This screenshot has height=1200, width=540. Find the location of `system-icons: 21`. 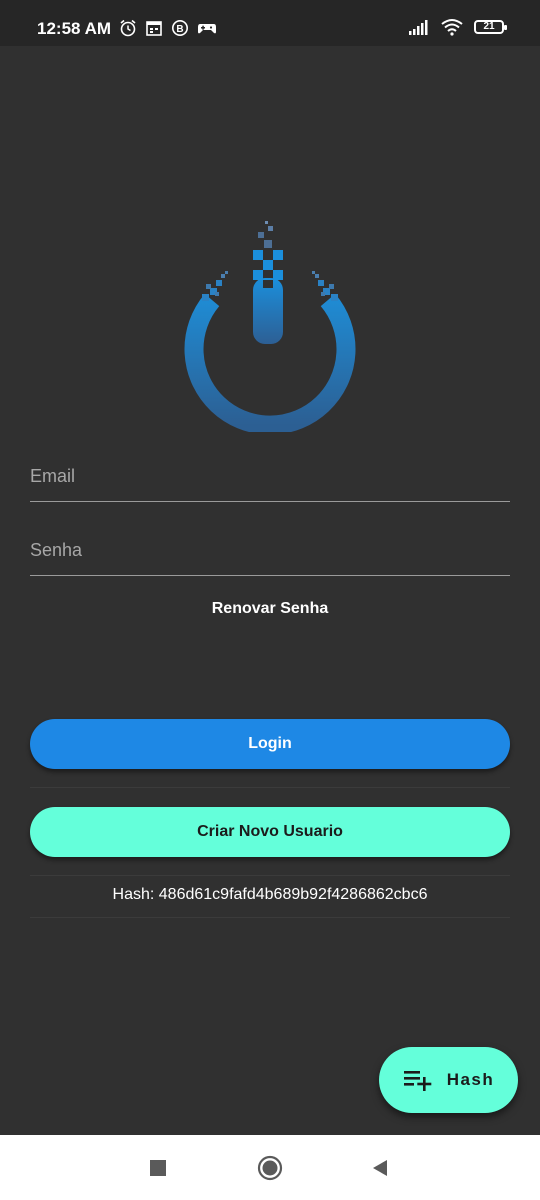

system-icons: 21 is located at coordinates (457, 27).